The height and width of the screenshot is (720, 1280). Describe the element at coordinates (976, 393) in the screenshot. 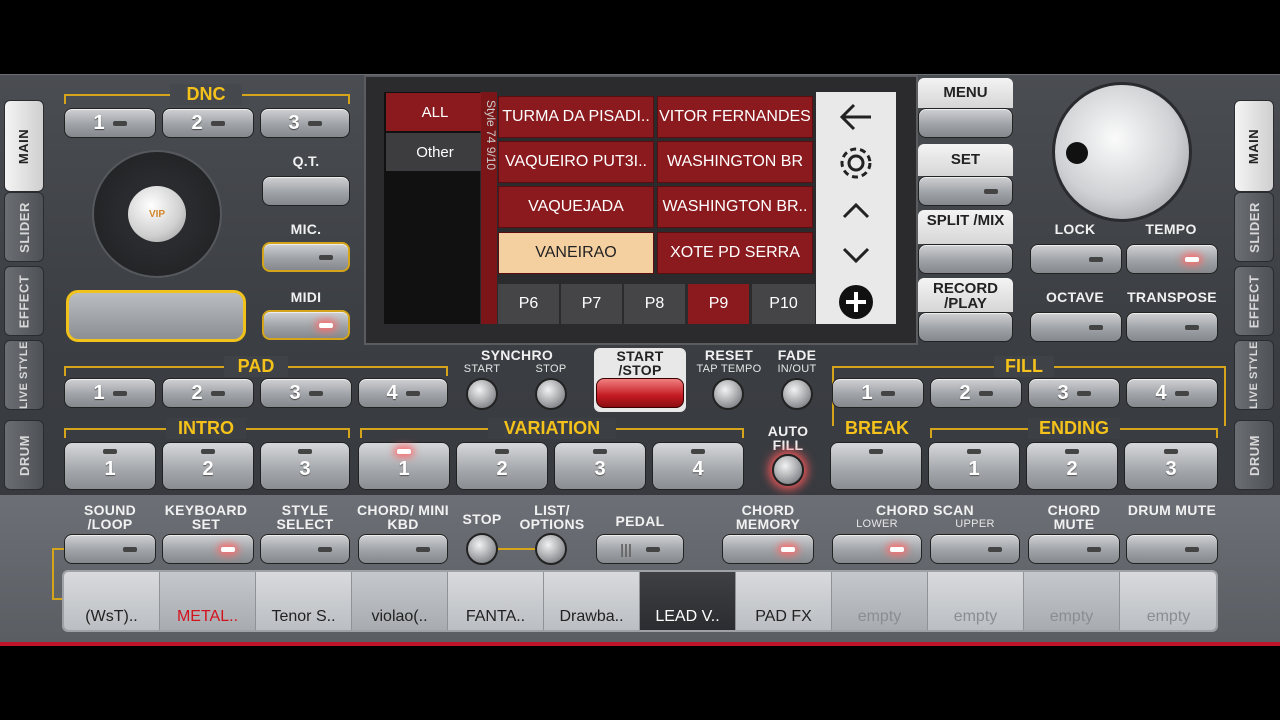

I see `fill-button-2: 2` at that location.